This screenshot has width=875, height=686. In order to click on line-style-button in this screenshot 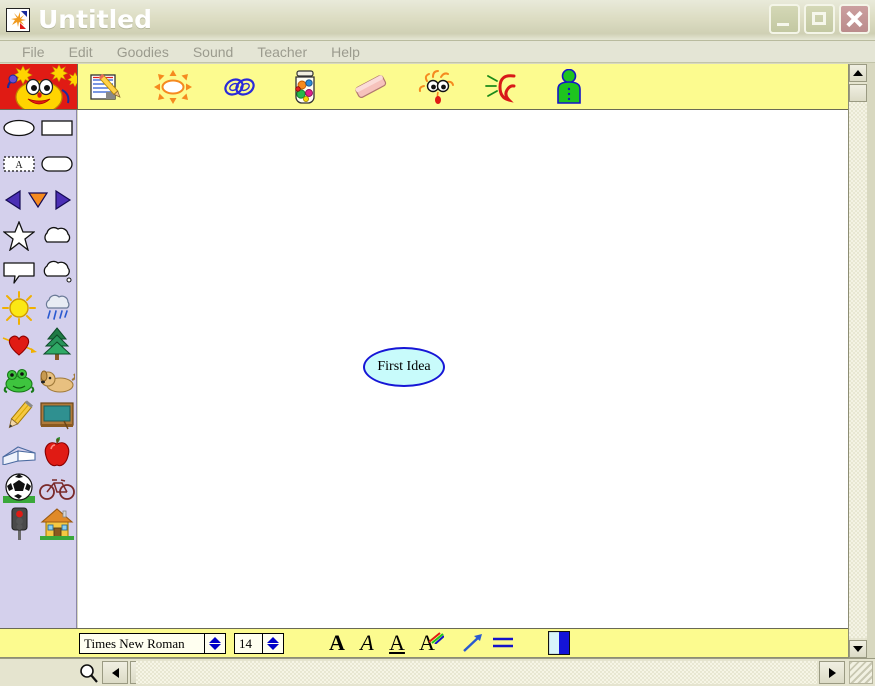, I will do `click(473, 643)`.